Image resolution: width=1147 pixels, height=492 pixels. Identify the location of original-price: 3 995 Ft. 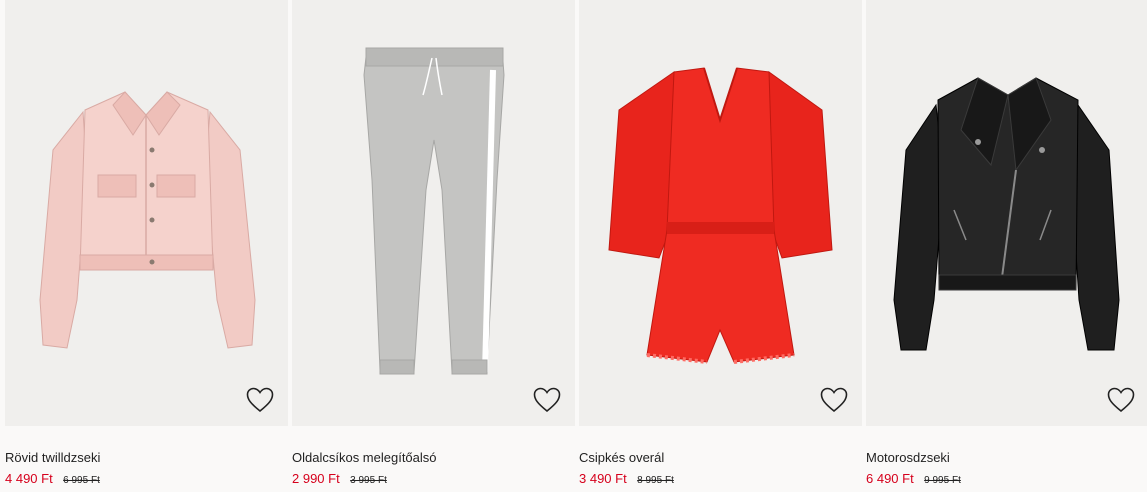
(368, 480).